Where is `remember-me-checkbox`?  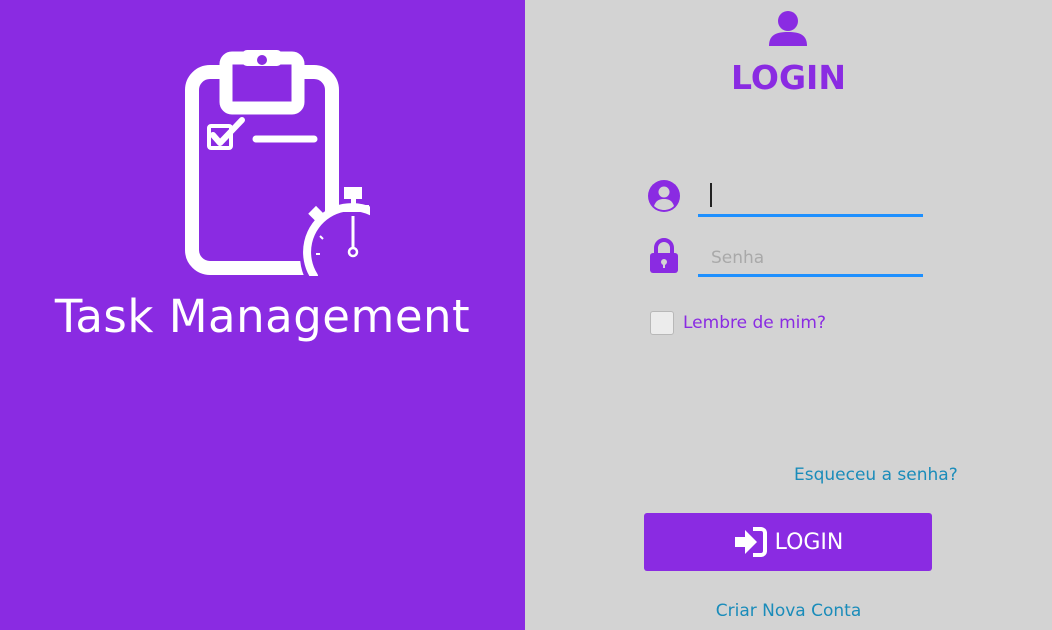
remember-me-checkbox is located at coordinates (662, 323).